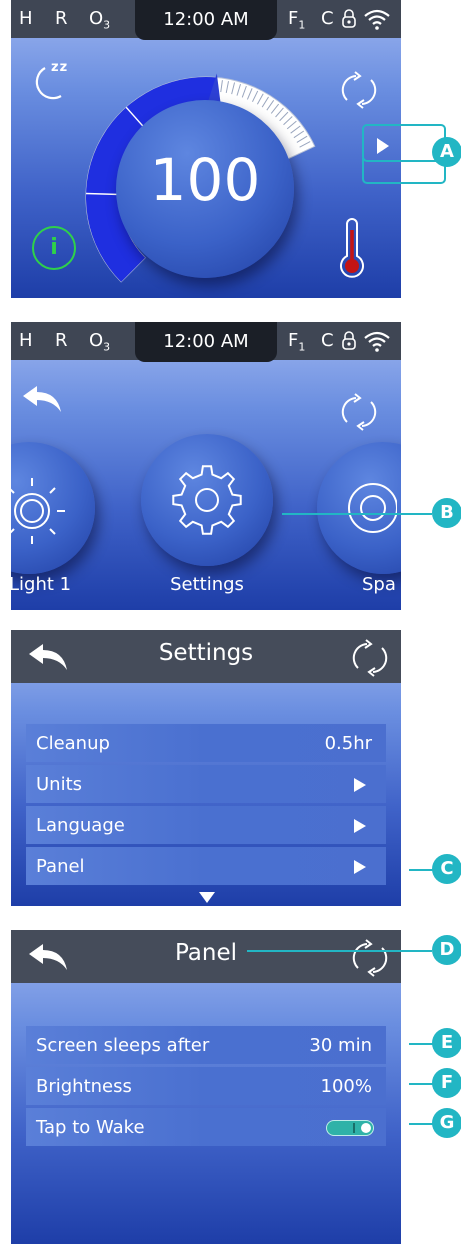  I want to click on tap-to-wake-label: Tap to Wake, so click(90, 1127).